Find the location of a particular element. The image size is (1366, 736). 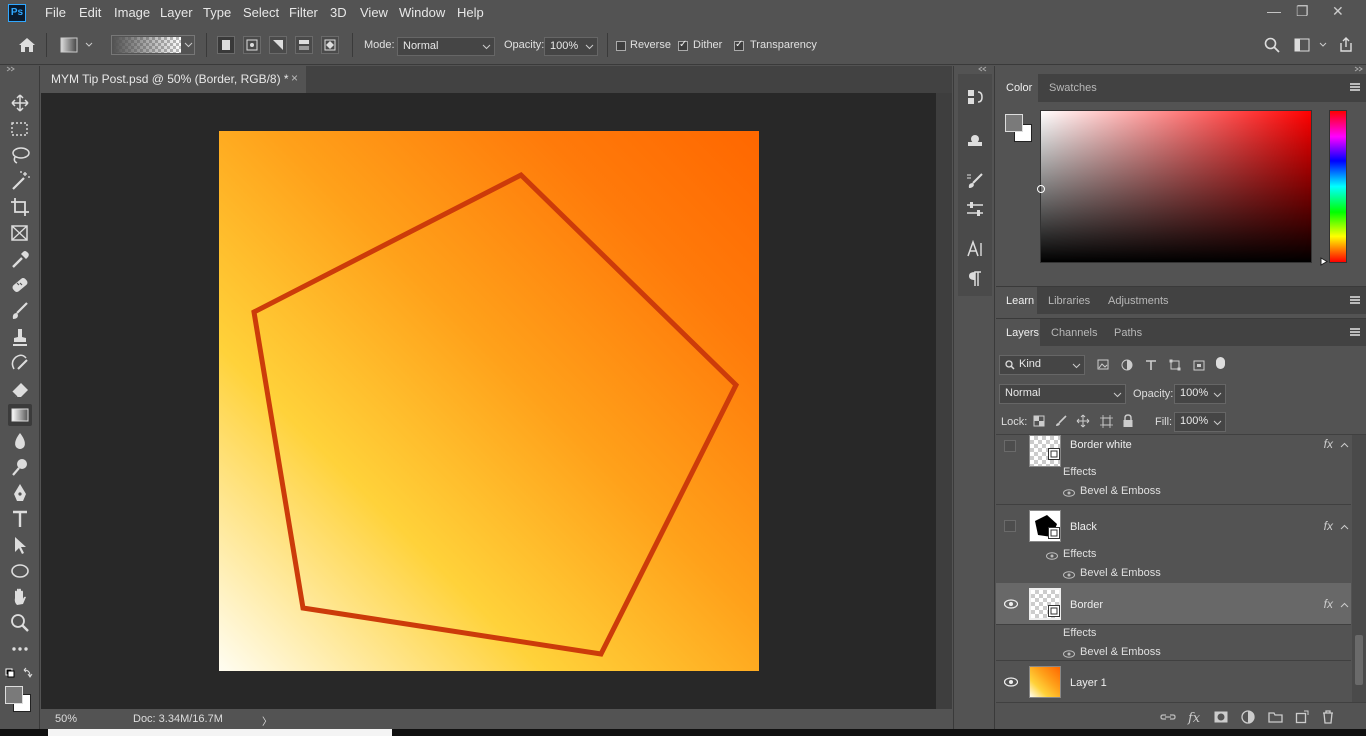

adjustment-layer-icon is located at coordinates (1248, 717).